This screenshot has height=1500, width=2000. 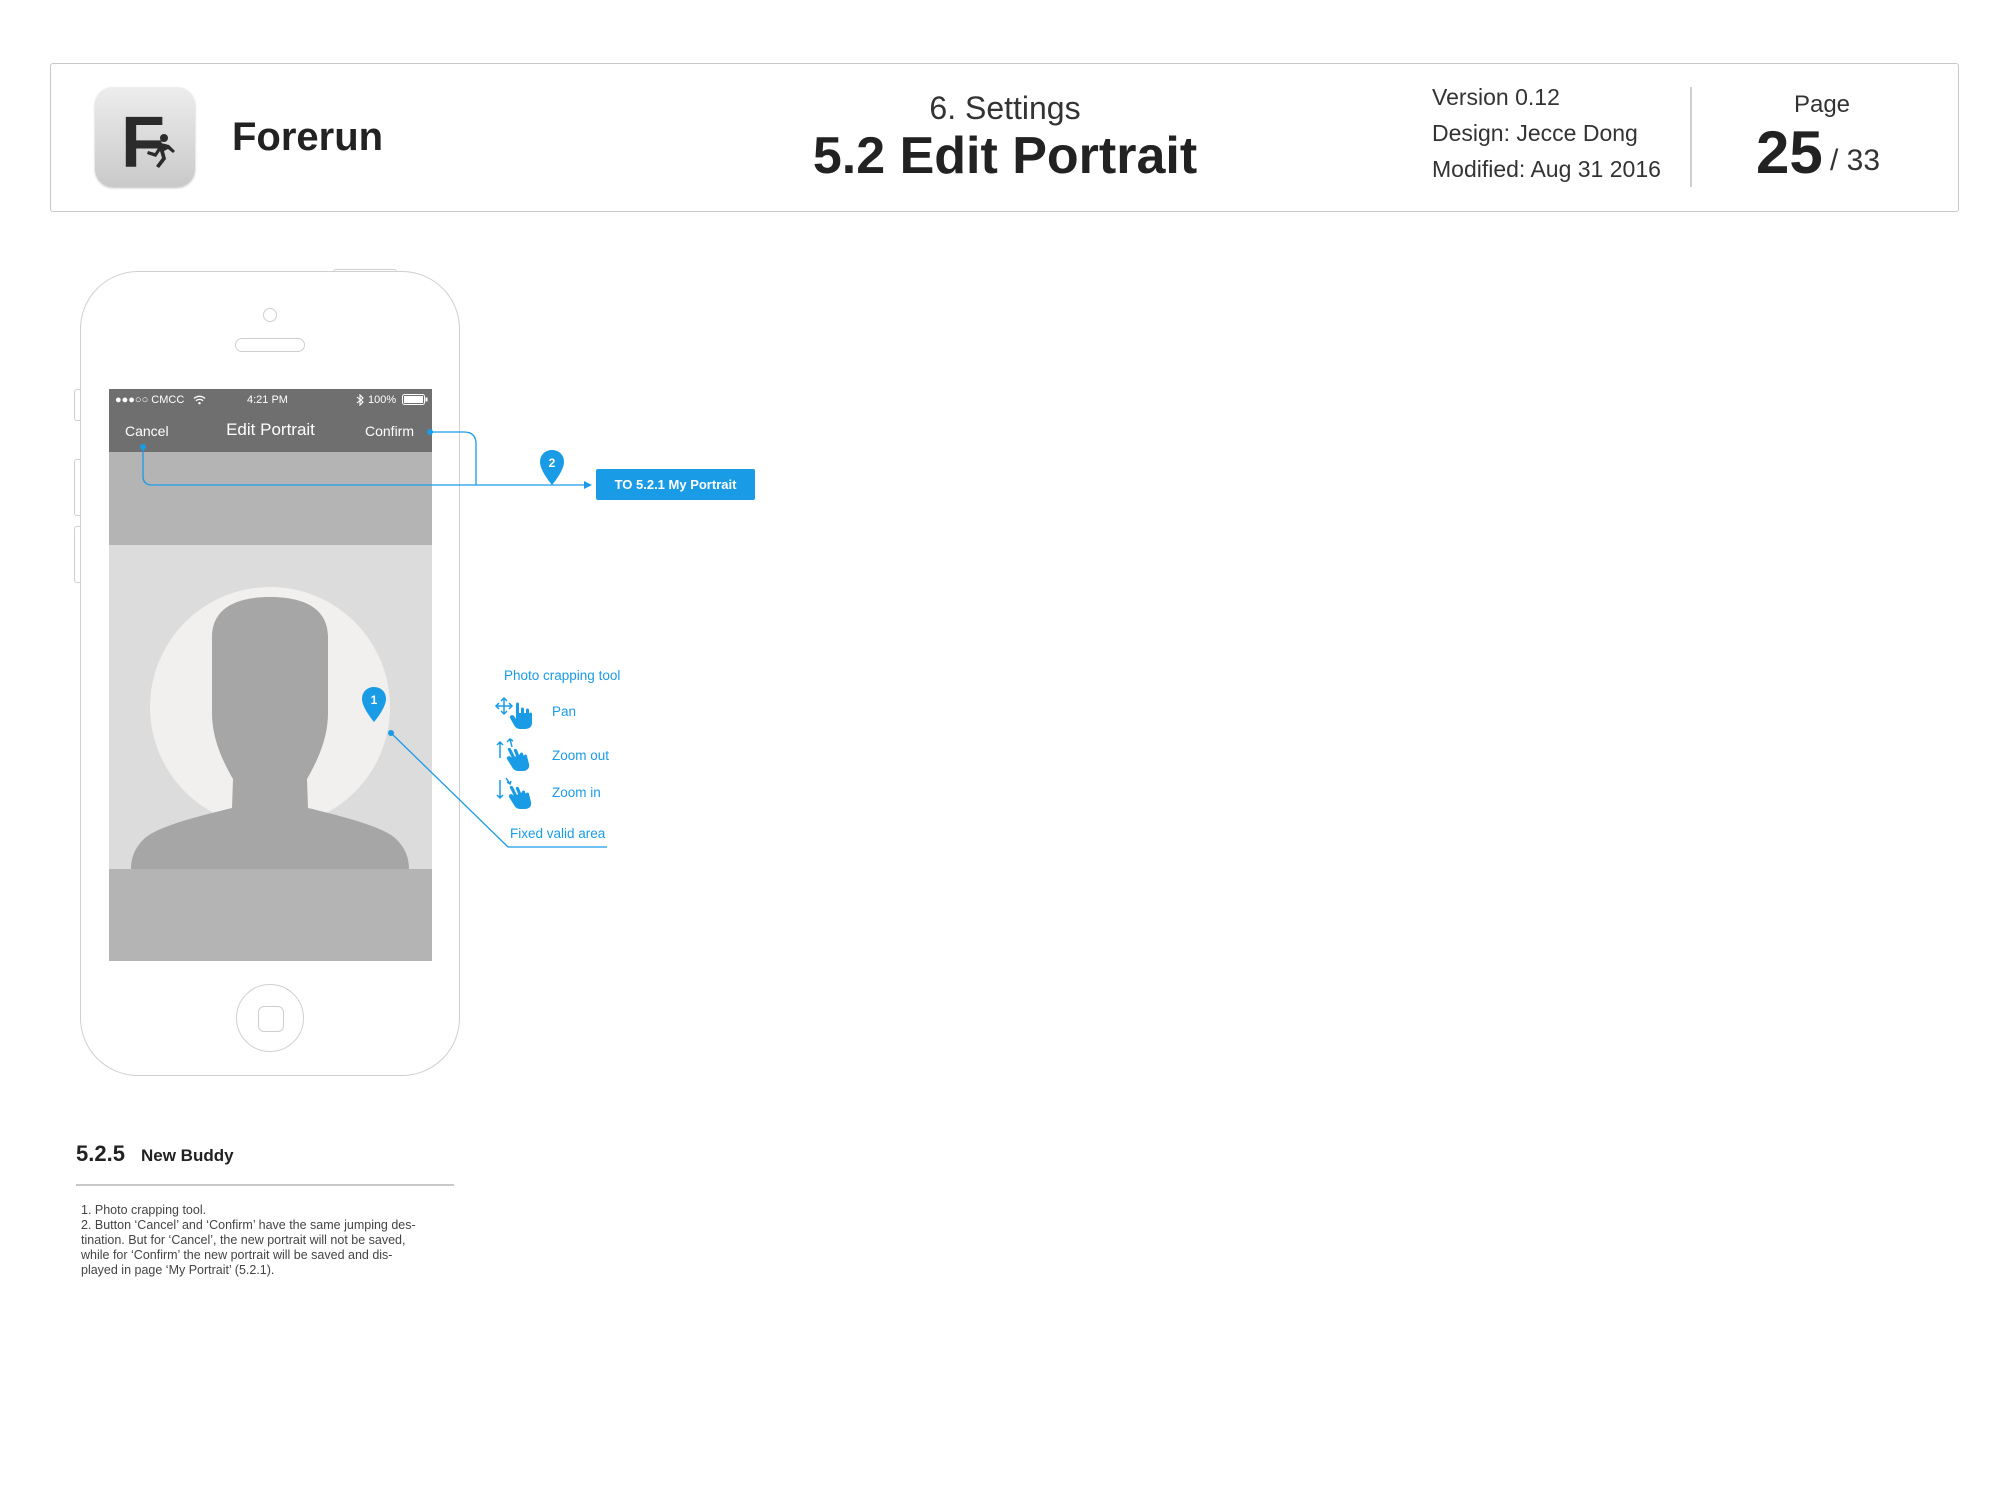 What do you see at coordinates (513, 754) in the screenshot?
I see `zoom-out-gesture-icon` at bounding box center [513, 754].